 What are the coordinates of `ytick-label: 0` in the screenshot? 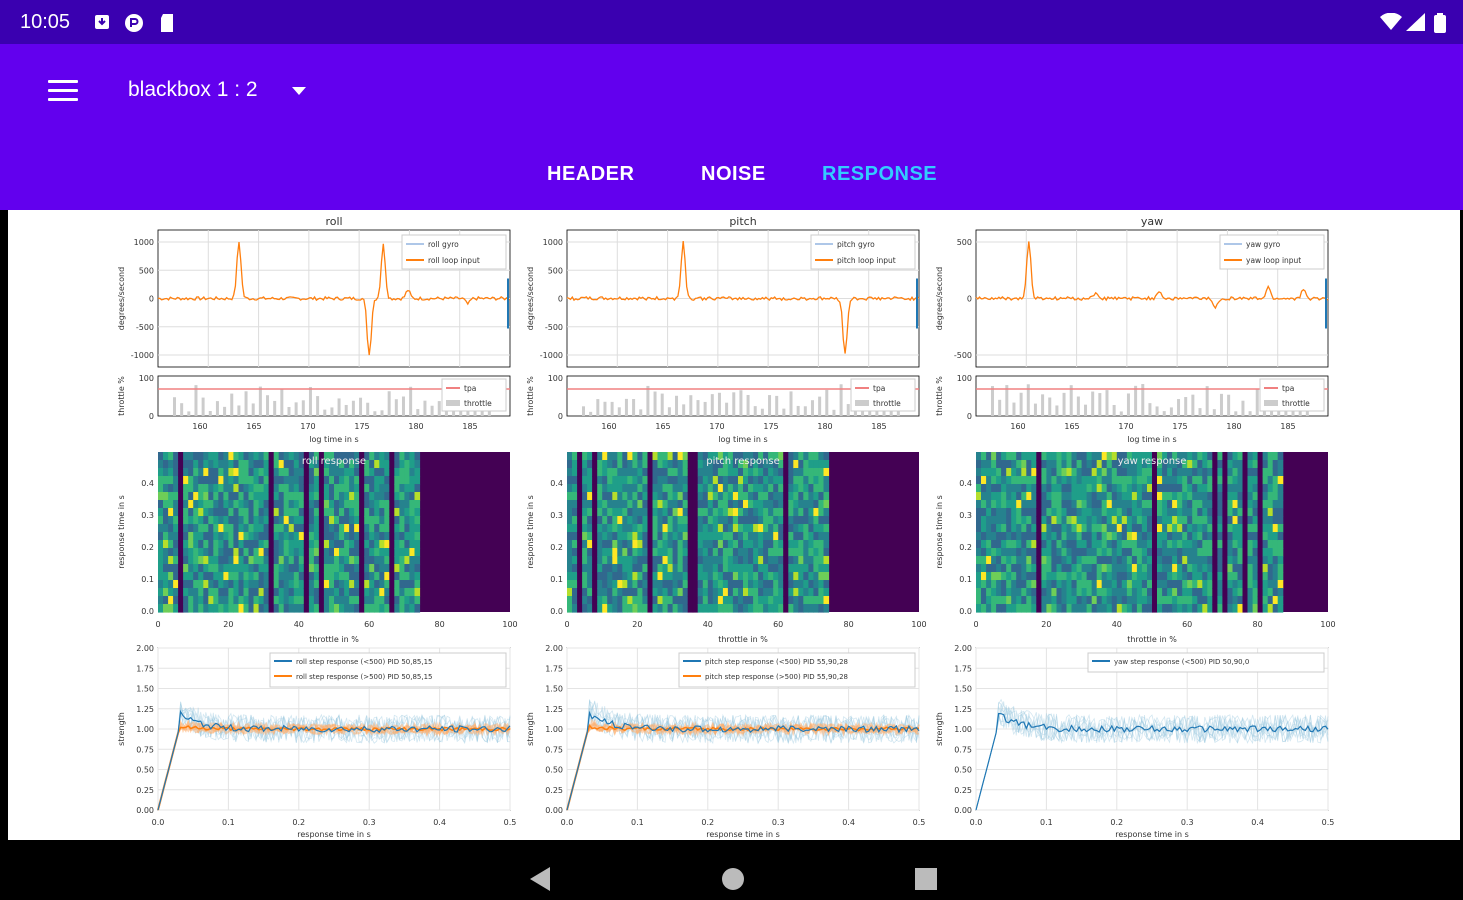 It's located at (151, 416).